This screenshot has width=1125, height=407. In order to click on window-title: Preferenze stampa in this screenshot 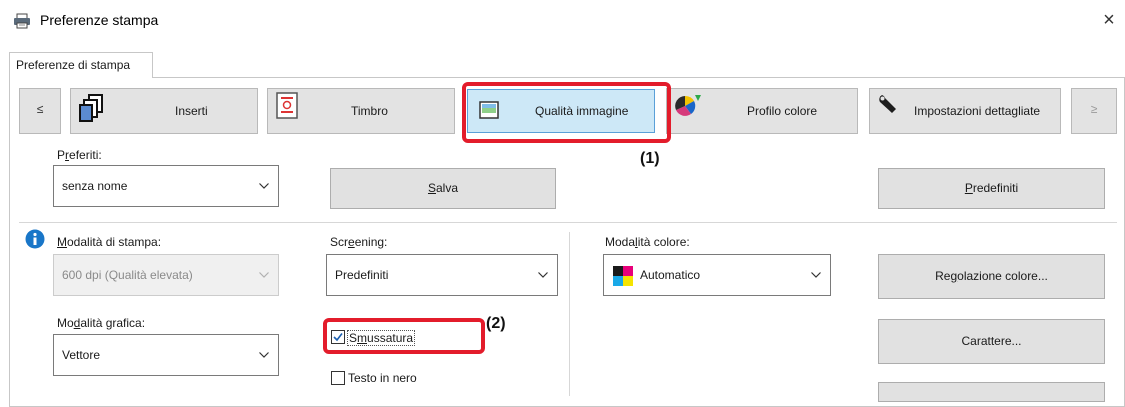, I will do `click(99, 20)`.